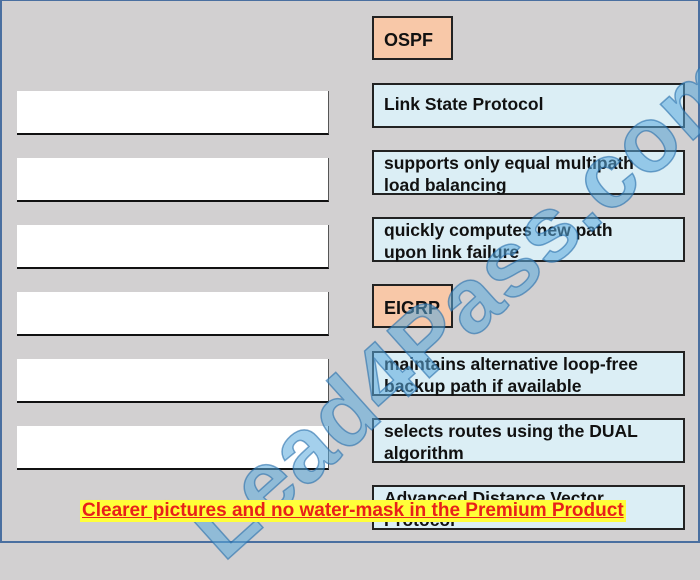 The image size is (700, 580). What do you see at coordinates (412, 38) in the screenshot?
I see `category-ospf: OSPF` at bounding box center [412, 38].